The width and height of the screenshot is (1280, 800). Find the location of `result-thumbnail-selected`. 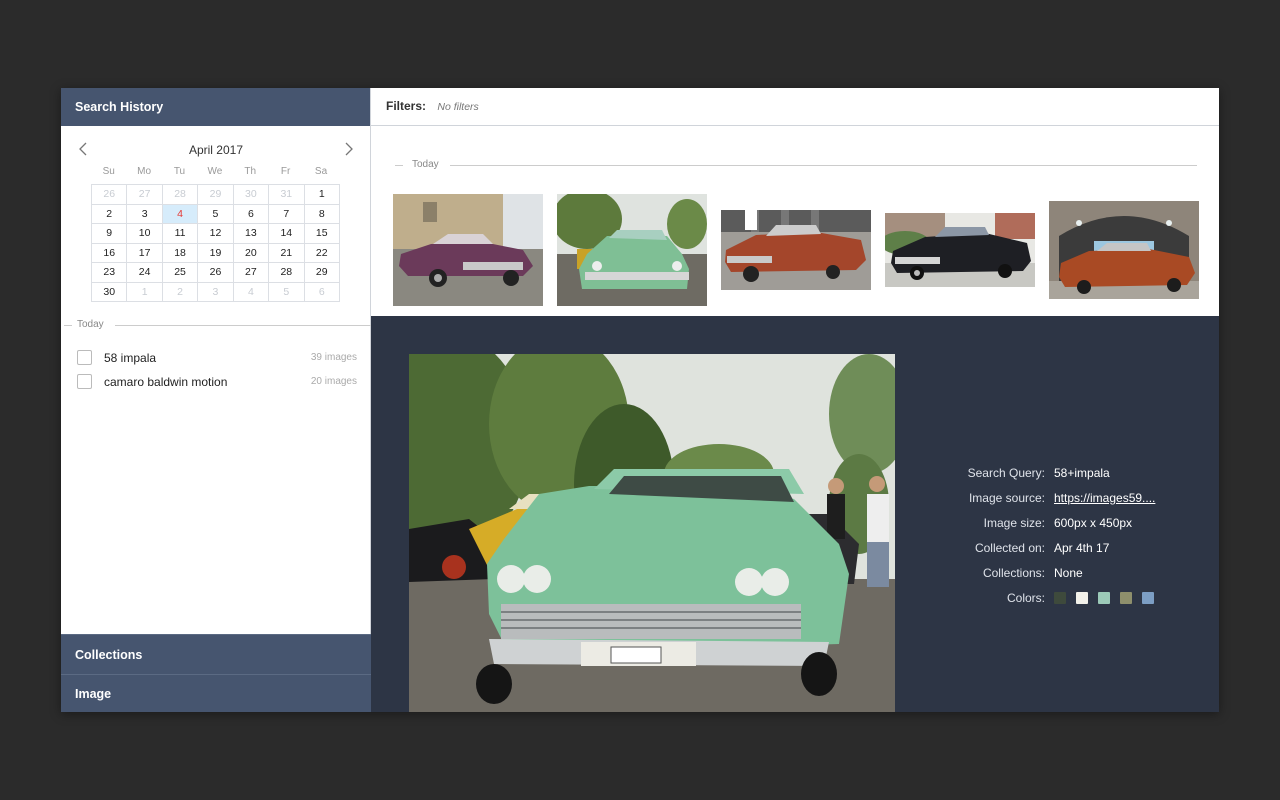

result-thumbnail-selected is located at coordinates (632, 250).